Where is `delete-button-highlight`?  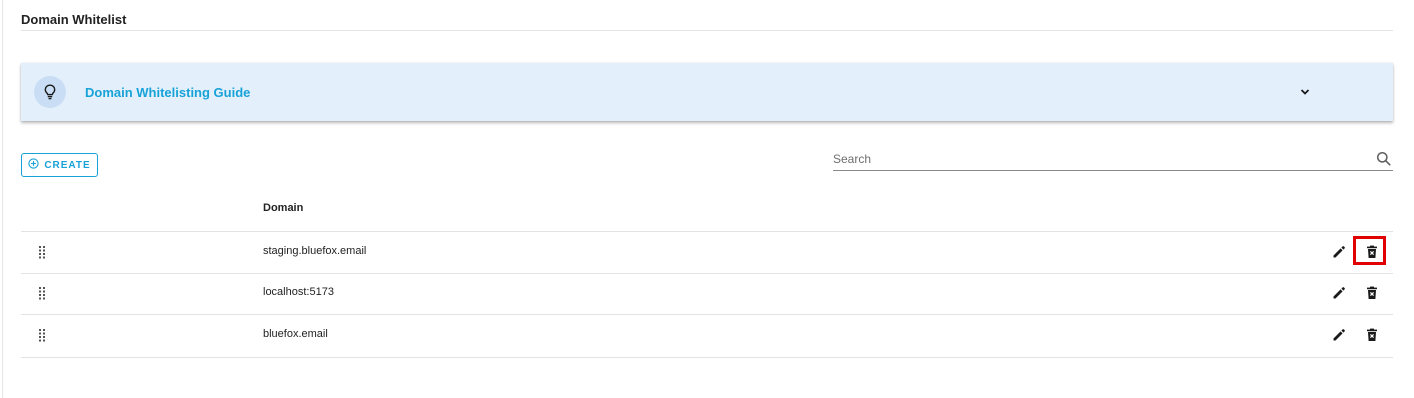 delete-button-highlight is located at coordinates (1369, 250).